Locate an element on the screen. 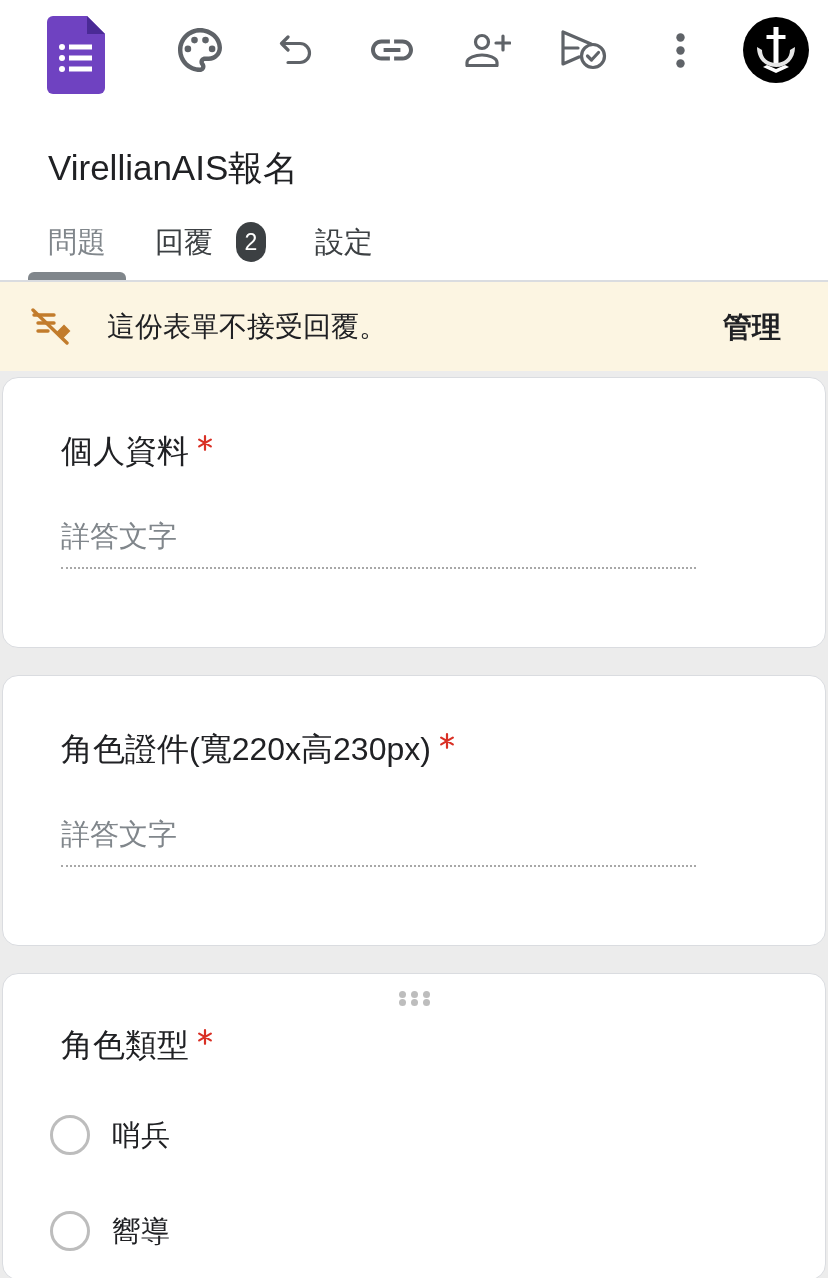 The image size is (828, 1278). manage-button: 管理 is located at coordinates (752, 326).